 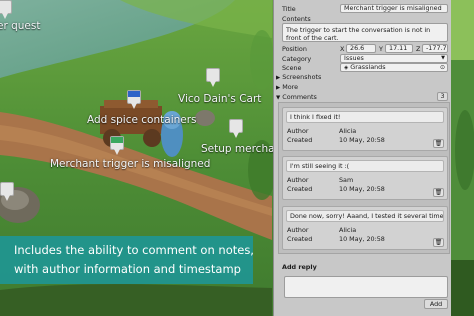 I want to click on comment-text: I think I fixed it!, so click(x=365, y=117).